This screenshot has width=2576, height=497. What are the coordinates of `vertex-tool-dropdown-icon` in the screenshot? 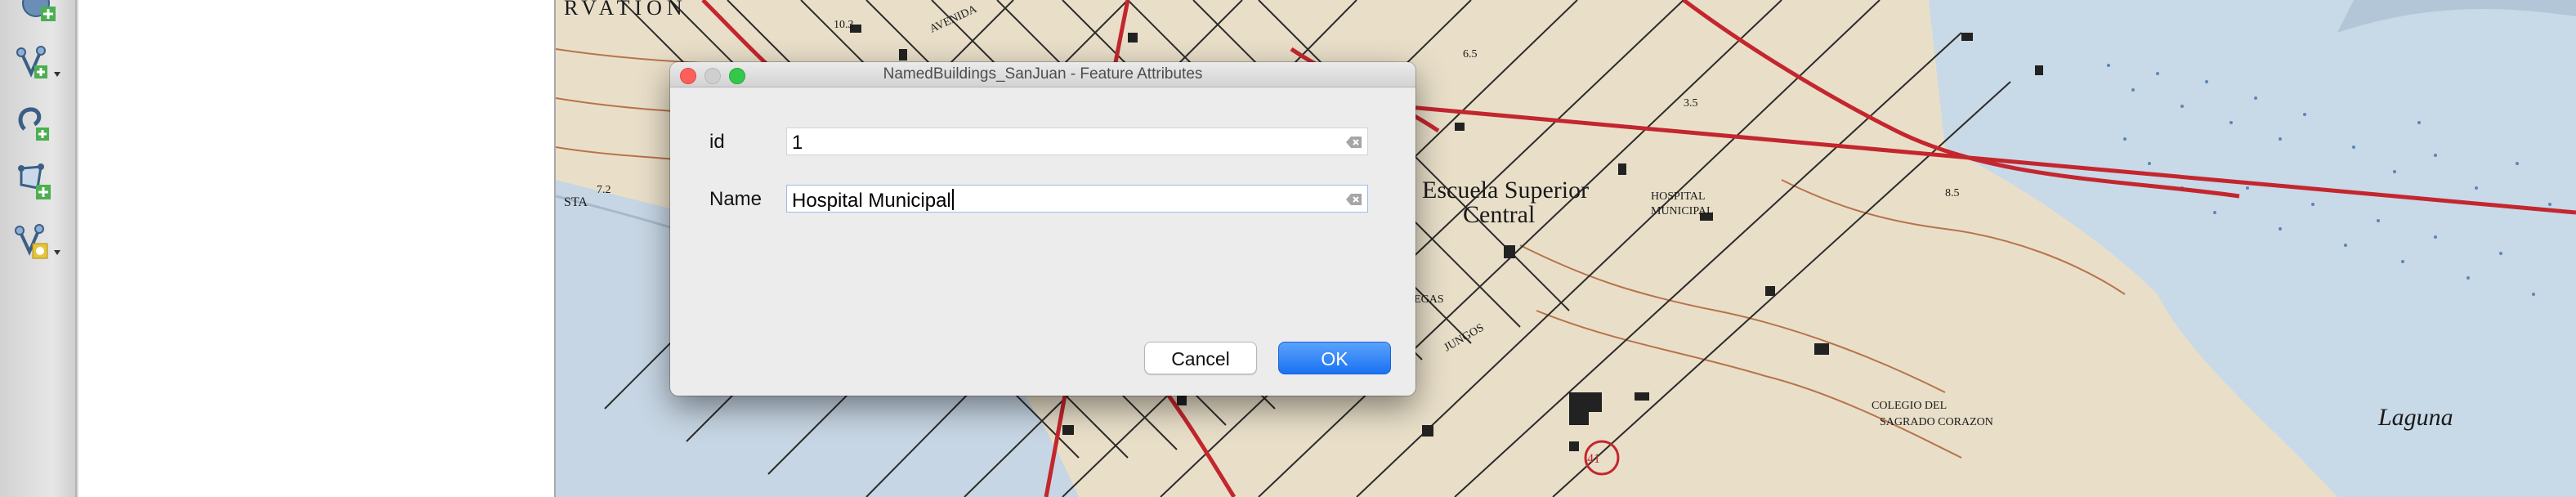 It's located at (39, 64).